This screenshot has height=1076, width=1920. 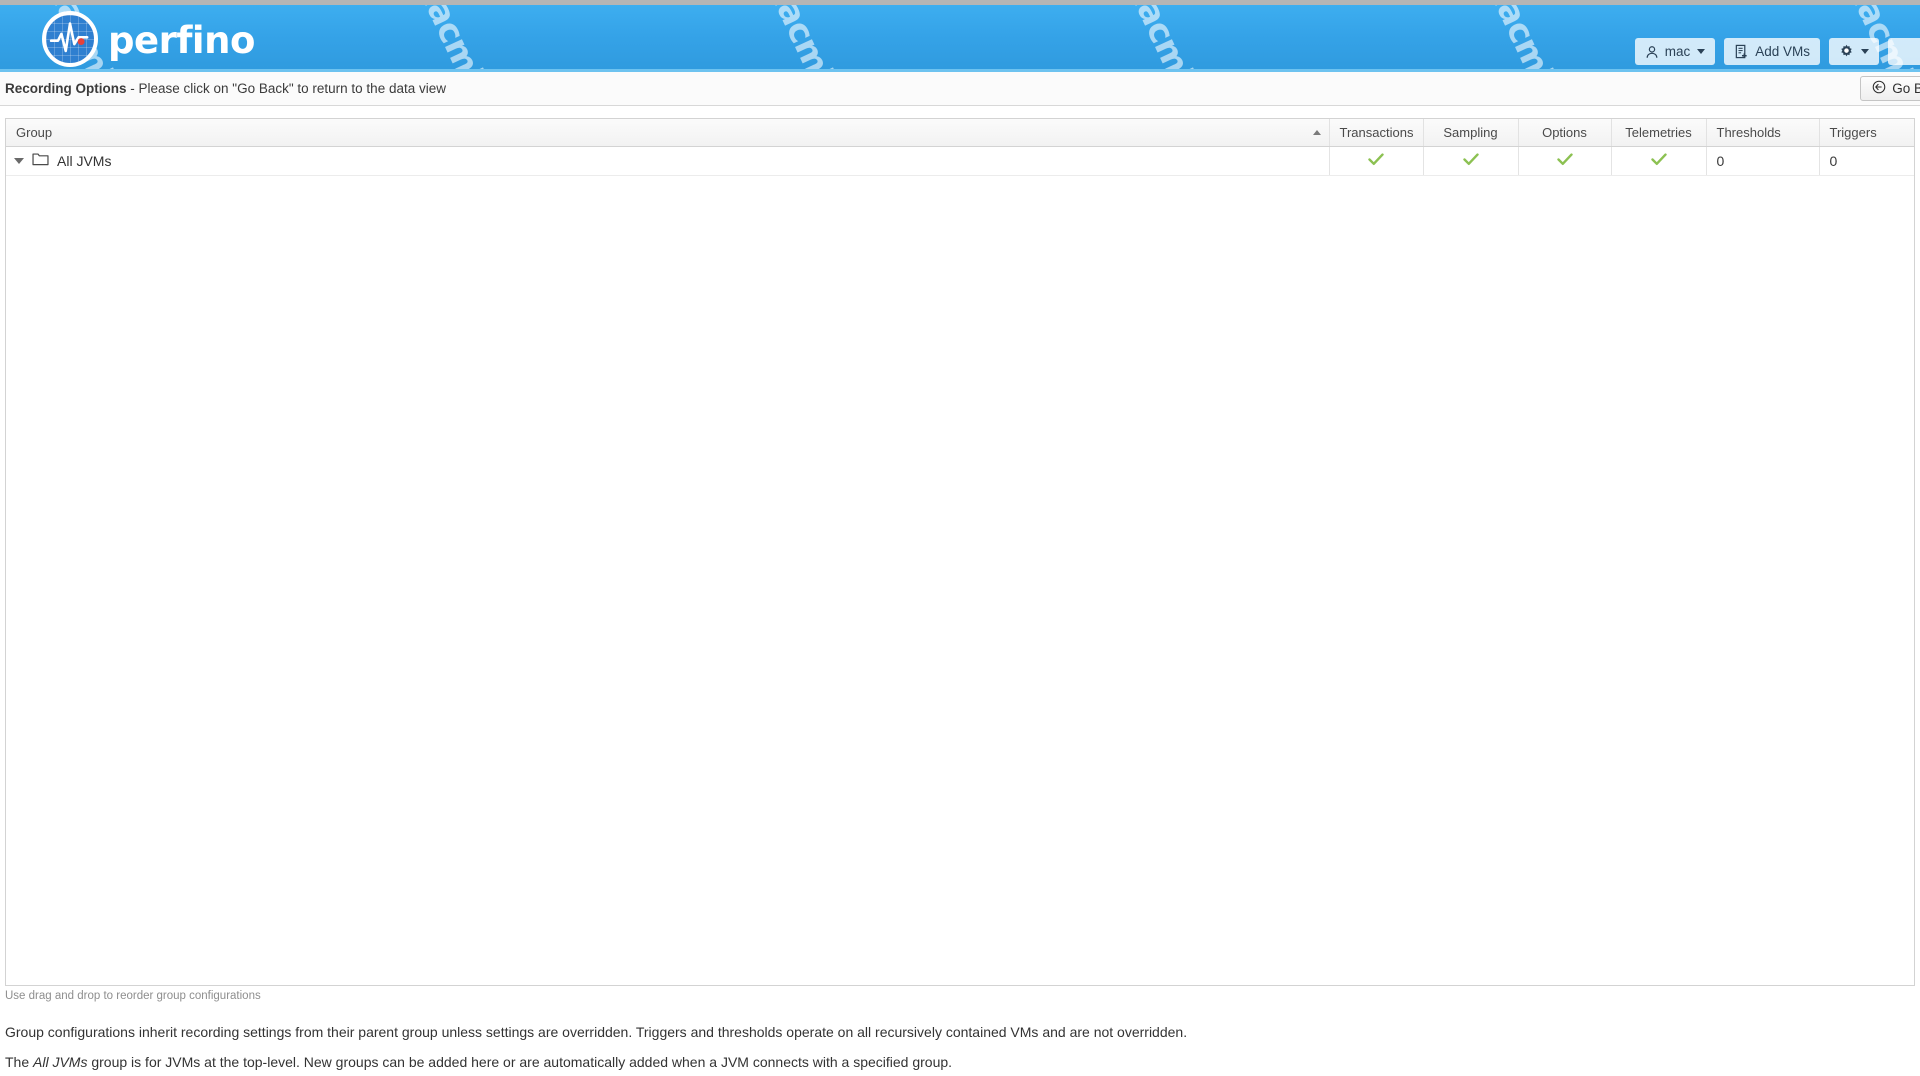 I want to click on brand-name: perfino, so click(x=181, y=40).